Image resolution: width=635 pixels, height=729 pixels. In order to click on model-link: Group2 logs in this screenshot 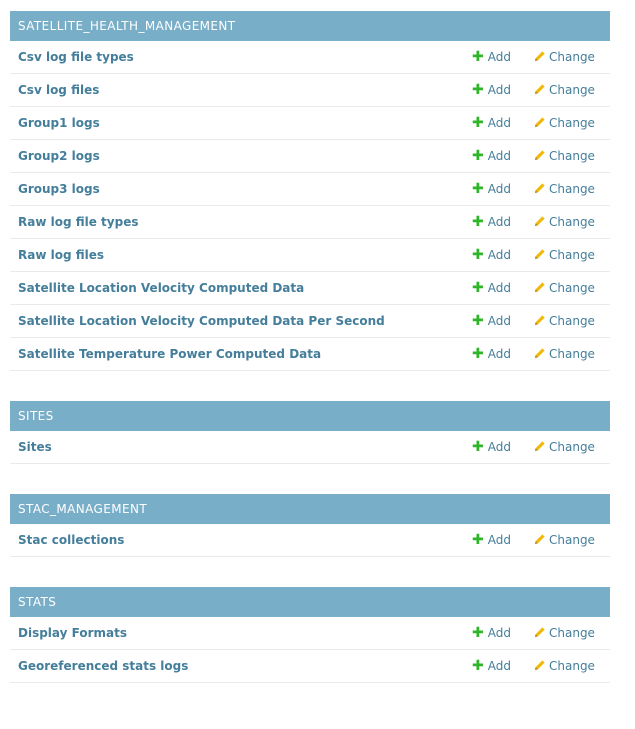, I will do `click(59, 156)`.